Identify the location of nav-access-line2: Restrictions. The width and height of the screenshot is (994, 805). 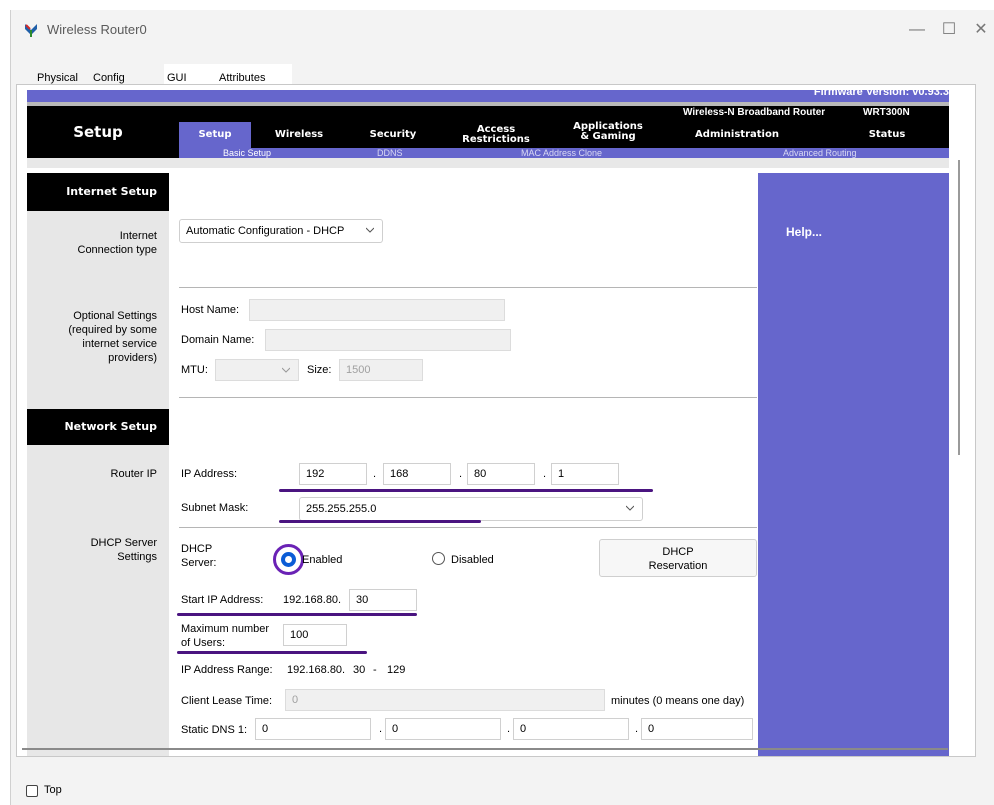
(496, 139).